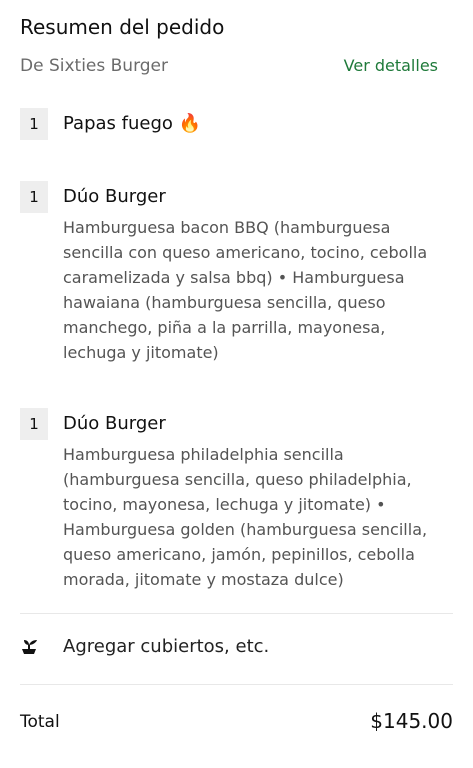  What do you see at coordinates (236, 66) in the screenshot?
I see `restaurant-row: De Sixties Burger Ver detalles` at bounding box center [236, 66].